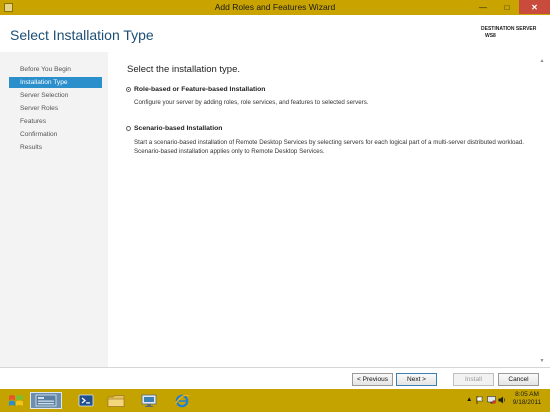 Image resolution: width=550 pixels, height=412 pixels. Describe the element at coordinates (82, 35) in the screenshot. I see `page-title: Select Installation Type` at that location.